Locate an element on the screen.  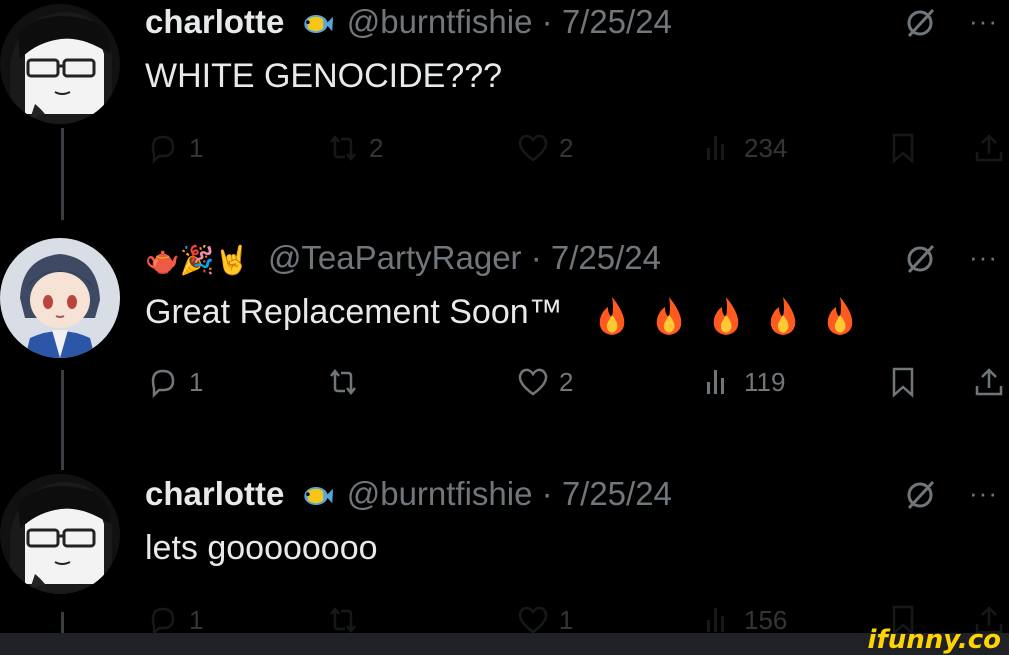
repost-count: 2 is located at coordinates (376, 147).